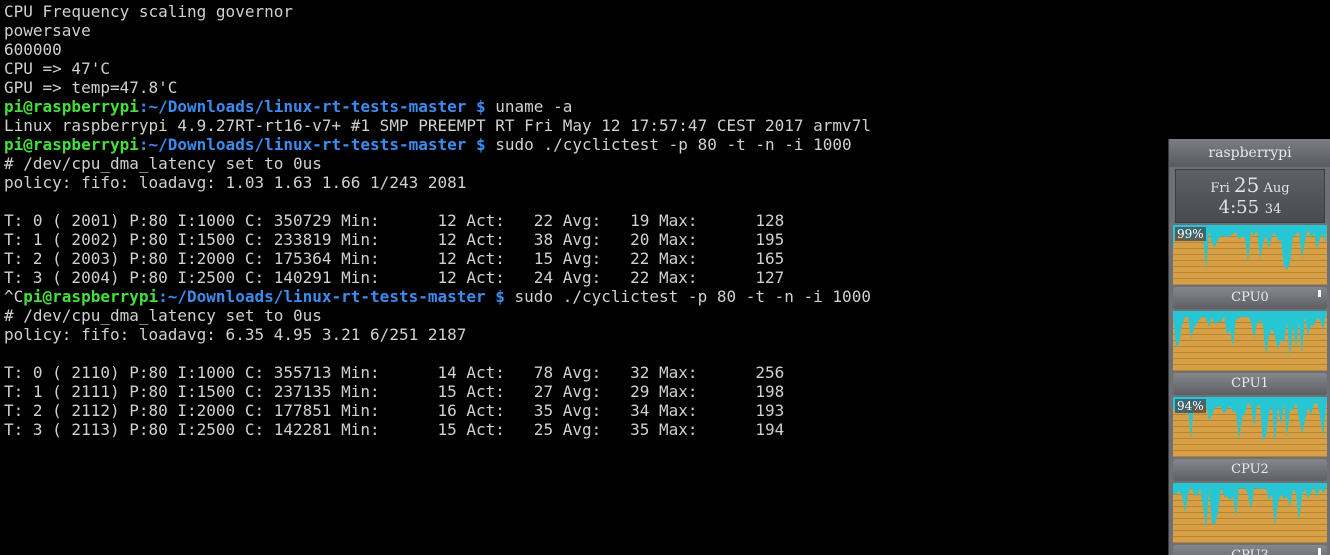  What do you see at coordinates (1220, 188) in the screenshot?
I see `date-day: Fri` at bounding box center [1220, 188].